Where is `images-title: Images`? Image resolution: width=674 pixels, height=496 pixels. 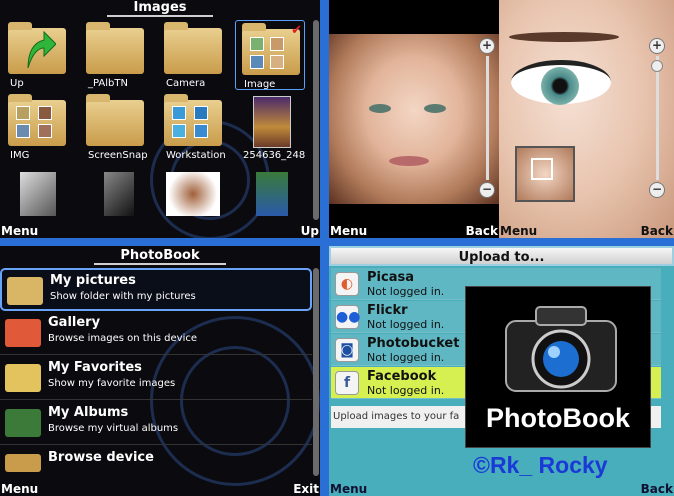 images-title: Images is located at coordinates (160, 8).